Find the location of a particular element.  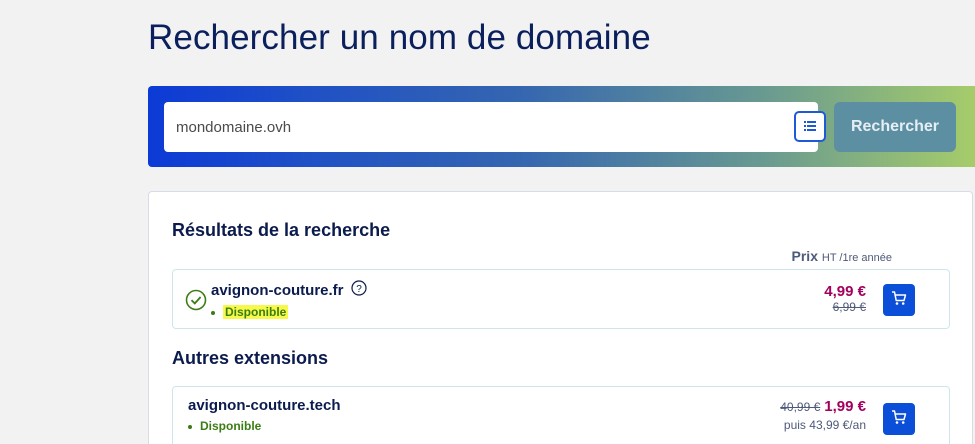

search-box is located at coordinates (495, 127).